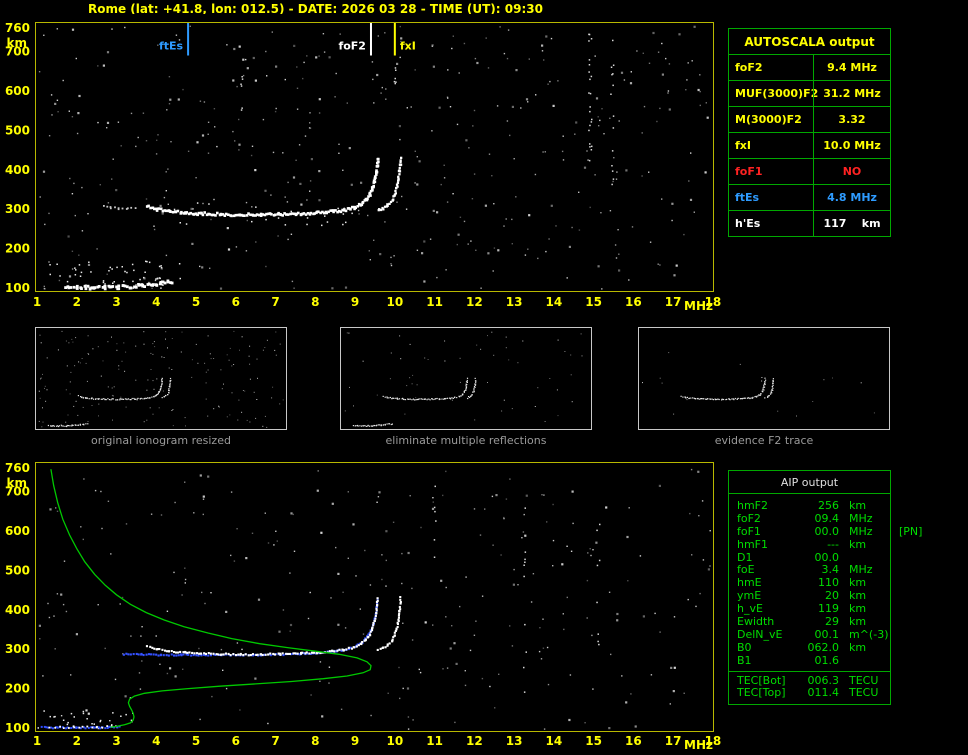 This screenshot has height=755, width=968. Describe the element at coordinates (911, 531) in the screenshot. I see `aip-param-flag: [PN]` at that location.